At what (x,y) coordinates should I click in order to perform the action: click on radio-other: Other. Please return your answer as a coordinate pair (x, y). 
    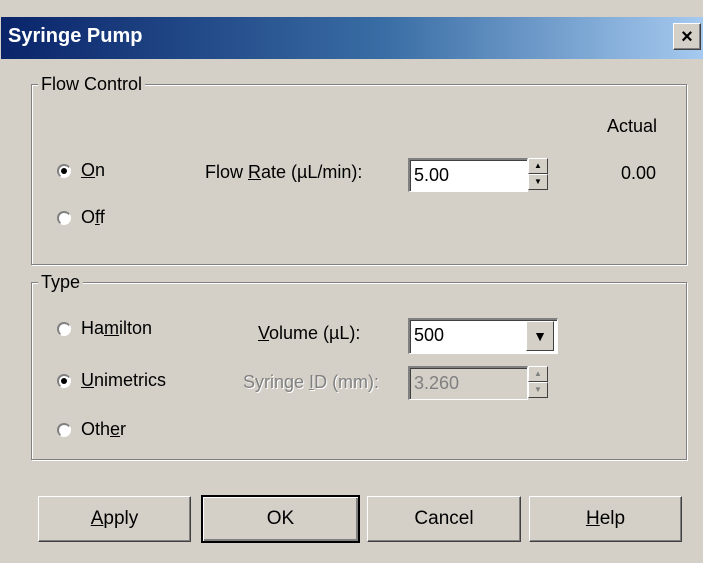
    Looking at the image, I should click on (91, 429).